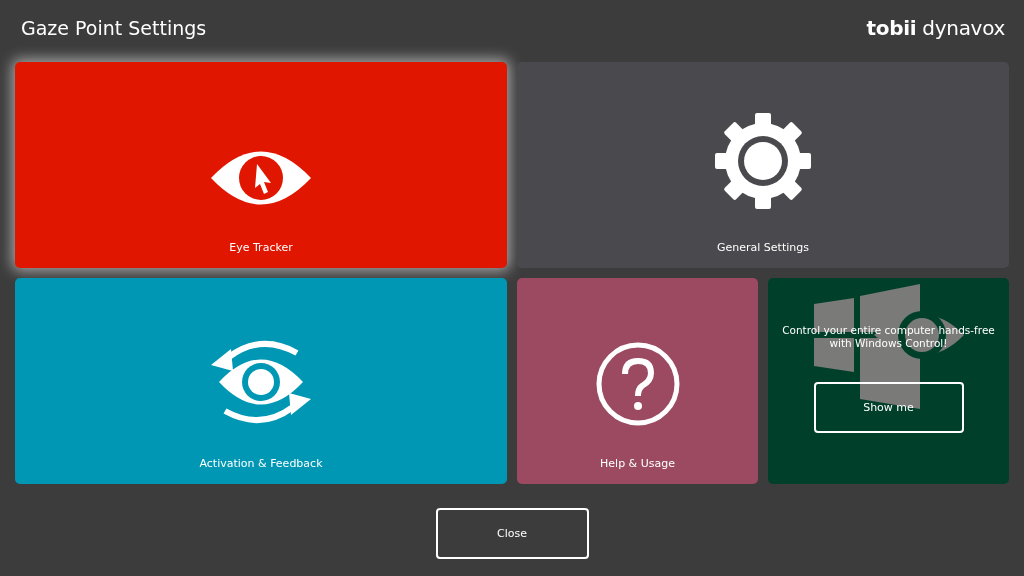  Describe the element at coordinates (114, 28) in the screenshot. I see `window-title: Gaze Point Settings` at that location.